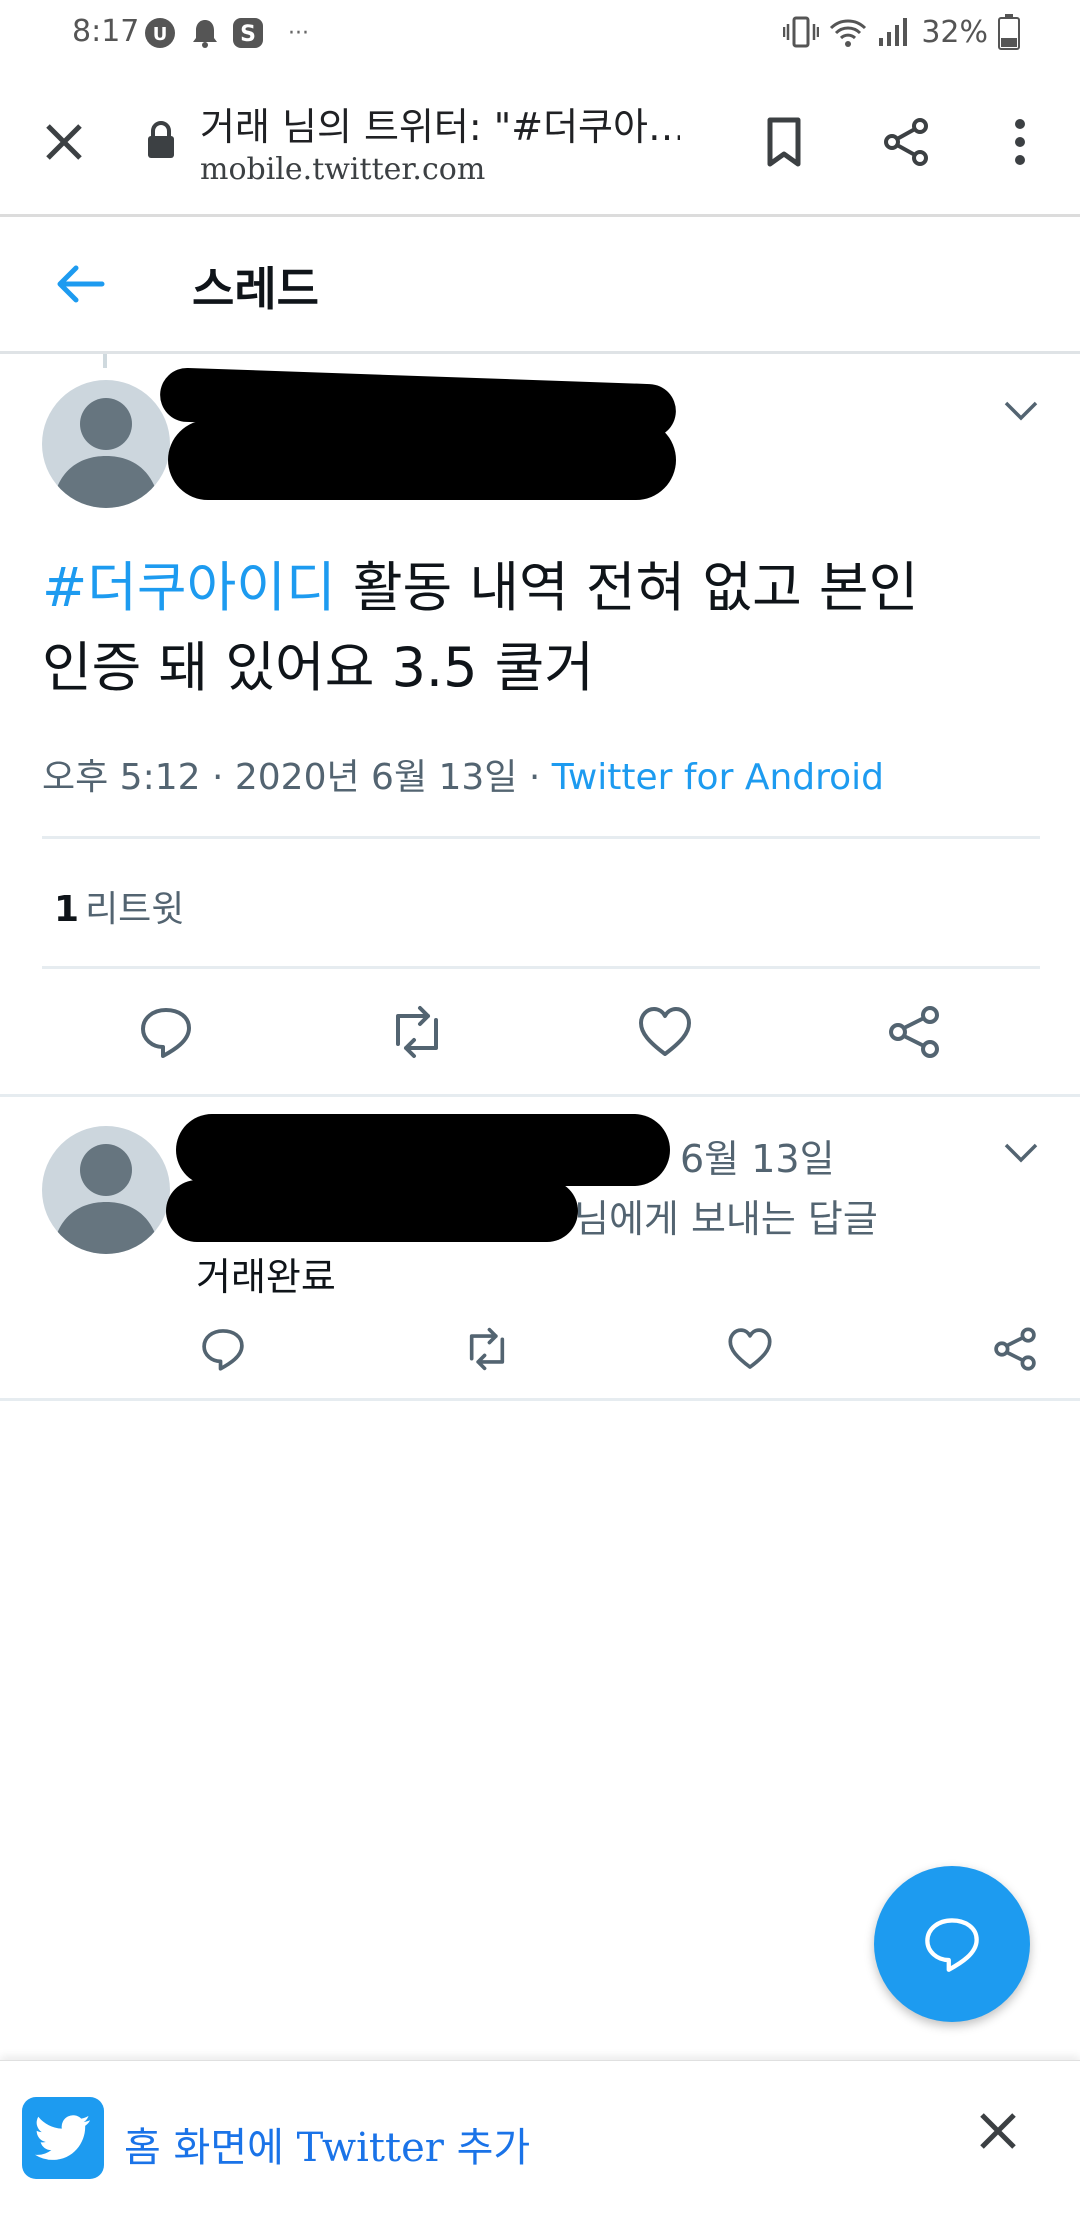 Image resolution: width=1080 pixels, height=2215 pixels. Describe the element at coordinates (135, 909) in the screenshot. I see `retweet-count-label: 리트윗` at that location.